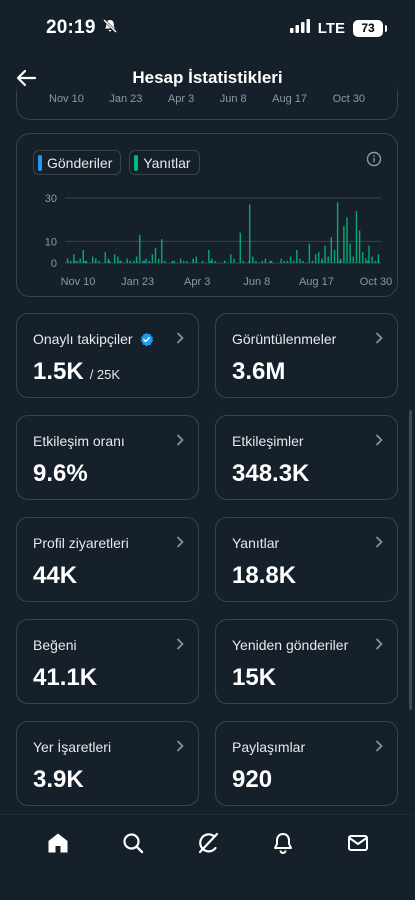  What do you see at coordinates (370, 28) in the screenshot?
I see `battery-icon: 73` at bounding box center [370, 28].